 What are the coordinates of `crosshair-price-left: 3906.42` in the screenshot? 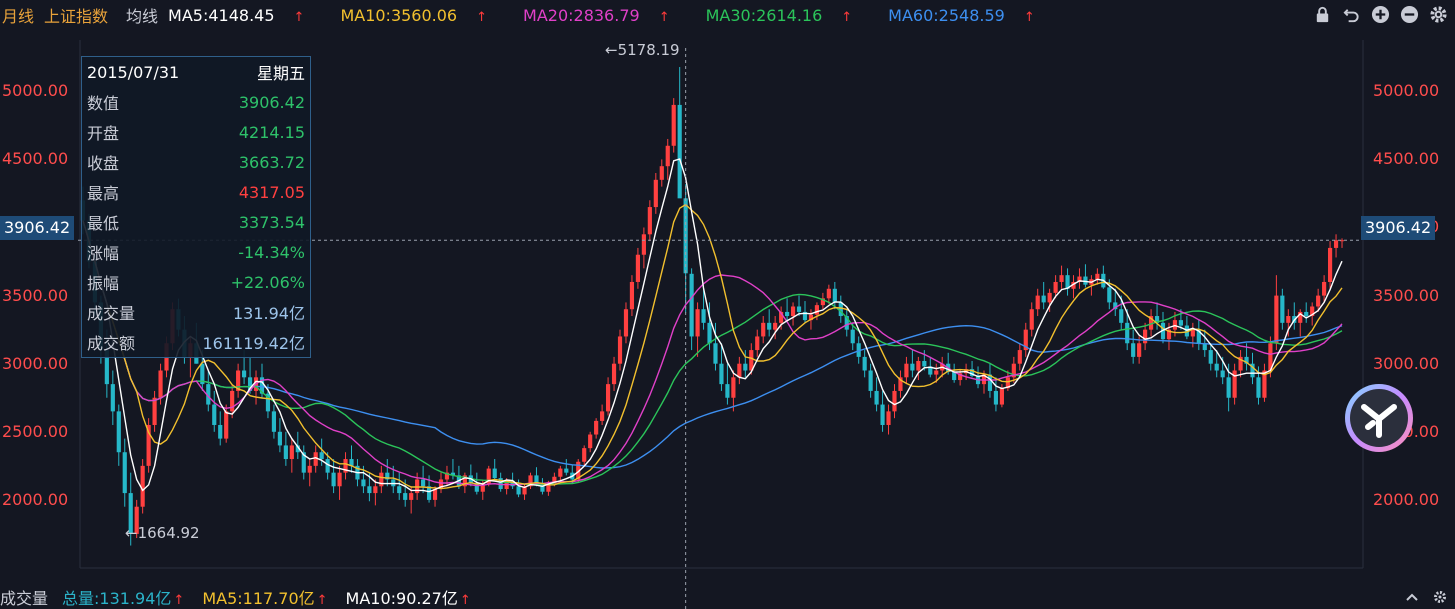 It's located at (37, 228).